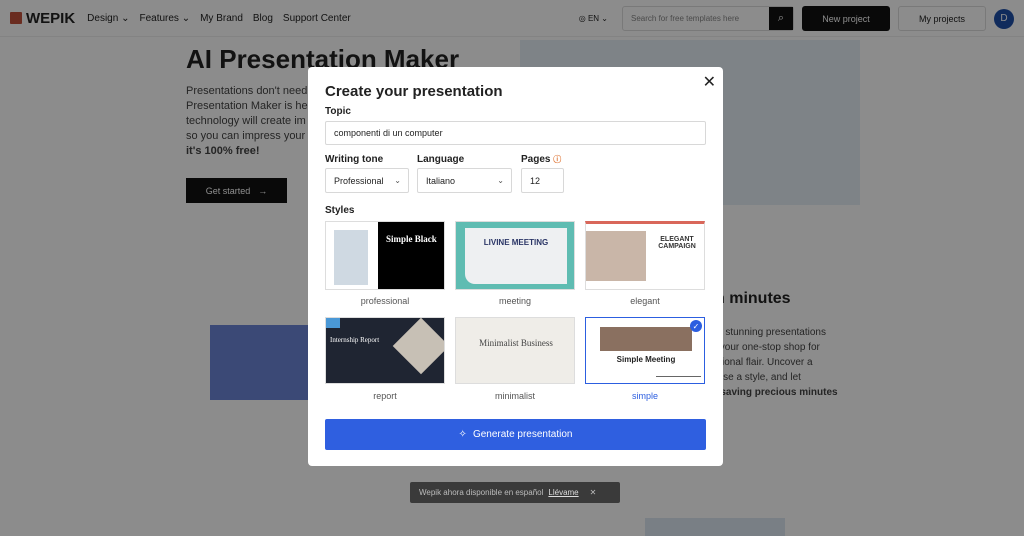 The height and width of the screenshot is (536, 1024). I want to click on modal-title: Create your presentation, so click(414, 91).